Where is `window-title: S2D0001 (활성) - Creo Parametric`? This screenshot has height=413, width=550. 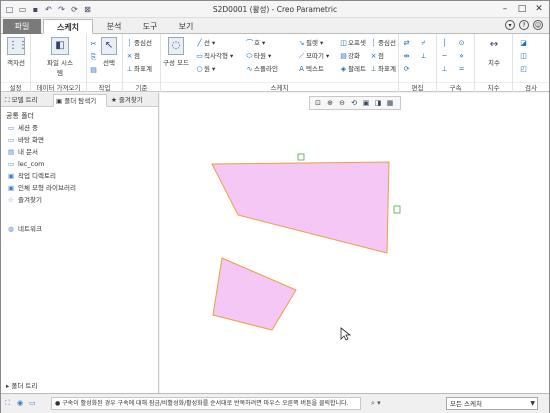 window-title: S2D0001 (활성) - Creo Parametric is located at coordinates (275, 9).